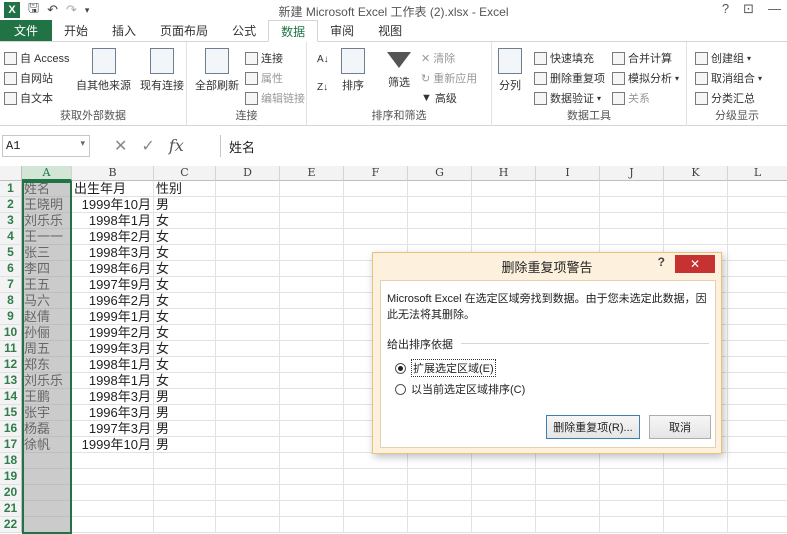 The height and width of the screenshot is (534, 787). I want to click on what-if-button: 模拟分析 ▾, so click(645, 78).